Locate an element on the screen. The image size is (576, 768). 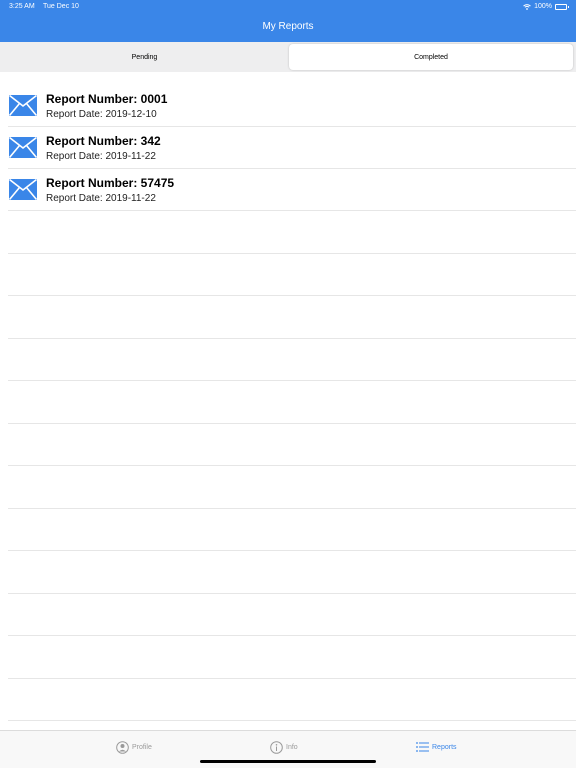
page-title: My Reports is located at coordinates (288, 26).